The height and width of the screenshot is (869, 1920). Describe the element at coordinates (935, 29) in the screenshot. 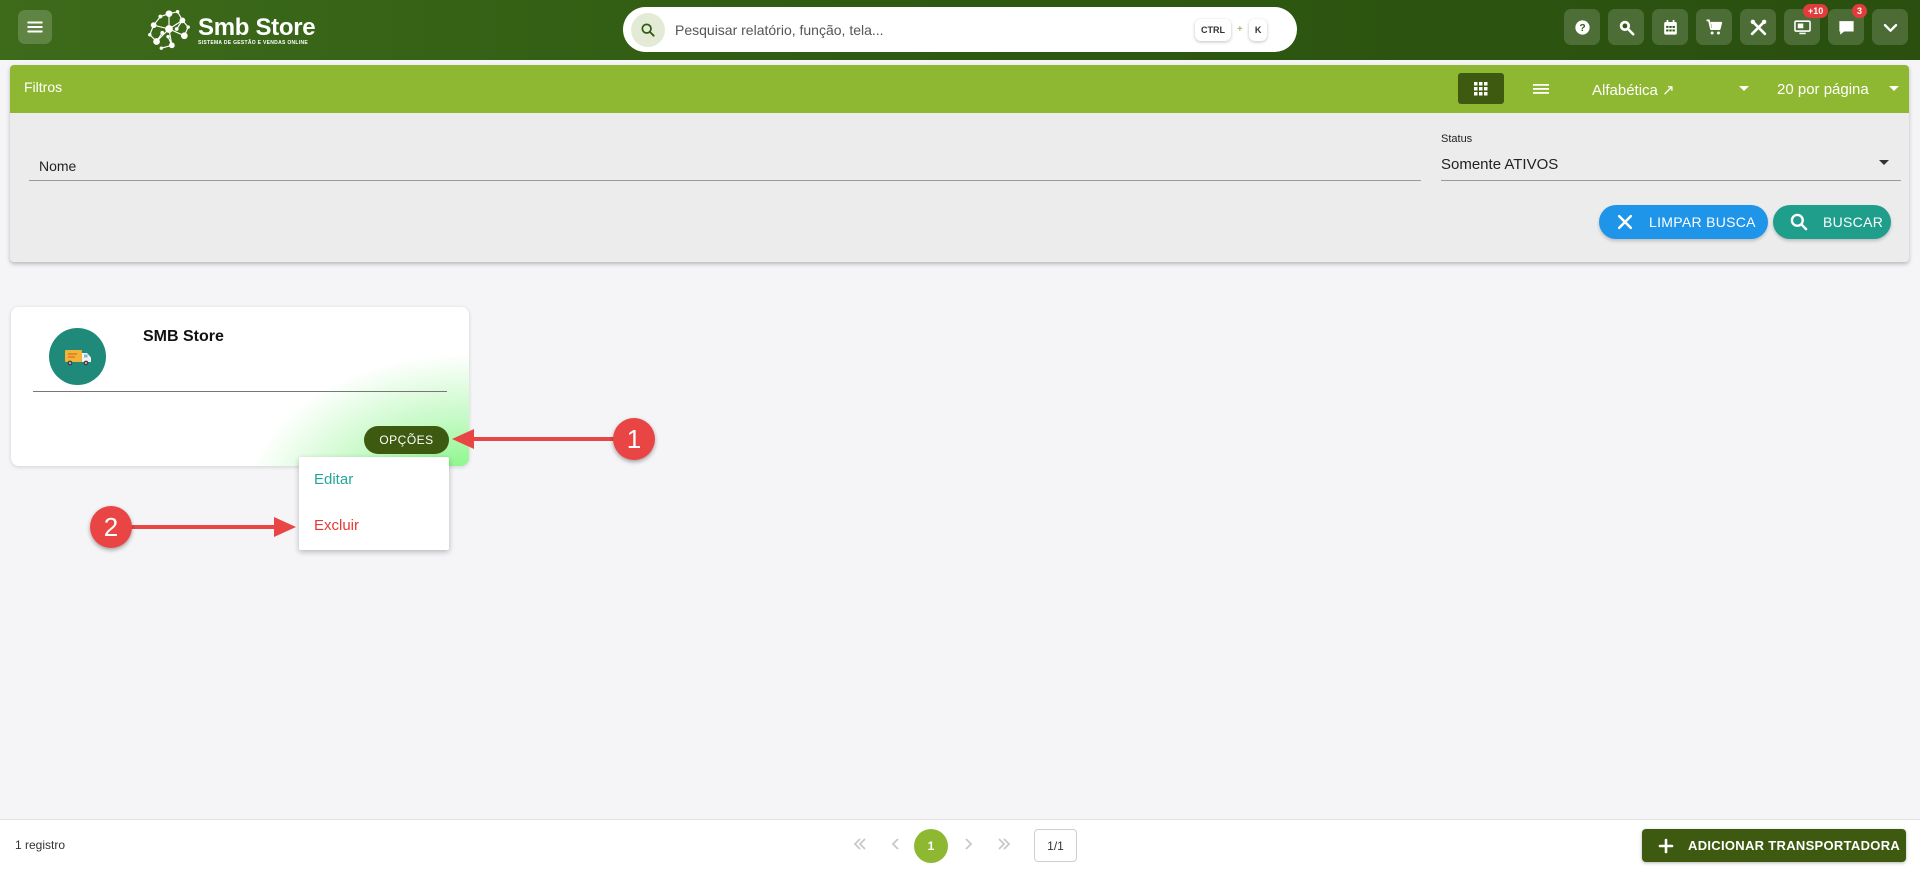

I see `search-input` at that location.